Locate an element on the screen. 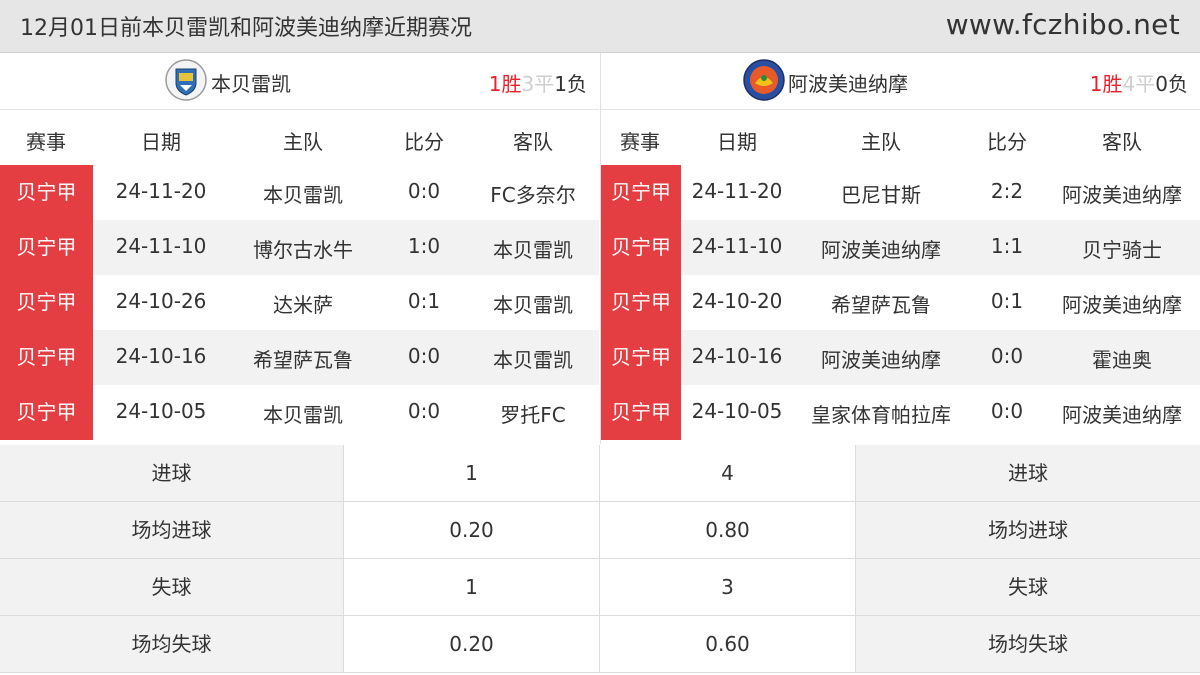 Image resolution: width=1200 pixels, height=675 pixels. page-title: 12月01日前本贝雷凯和阿波美迪纳摩近期赛况 is located at coordinates (246, 28).